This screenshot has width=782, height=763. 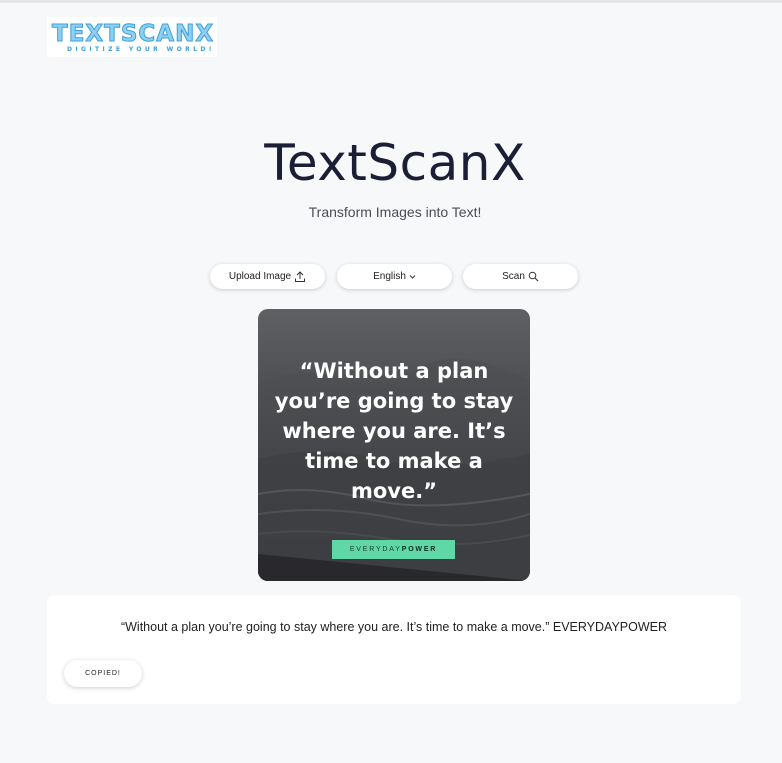 I want to click on scan-button: Scan, so click(x=520, y=276).